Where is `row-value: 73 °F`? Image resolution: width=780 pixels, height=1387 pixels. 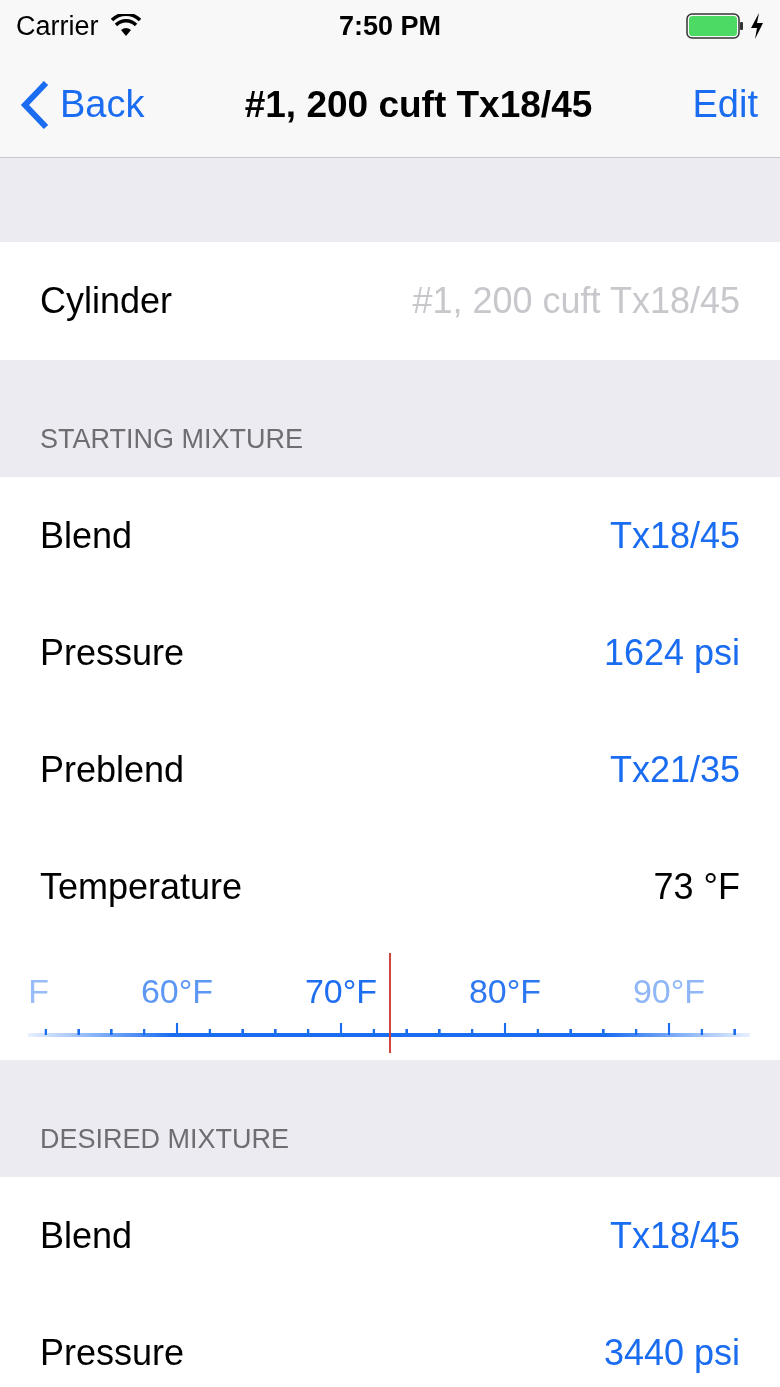
row-value: 73 °F is located at coordinates (696, 886).